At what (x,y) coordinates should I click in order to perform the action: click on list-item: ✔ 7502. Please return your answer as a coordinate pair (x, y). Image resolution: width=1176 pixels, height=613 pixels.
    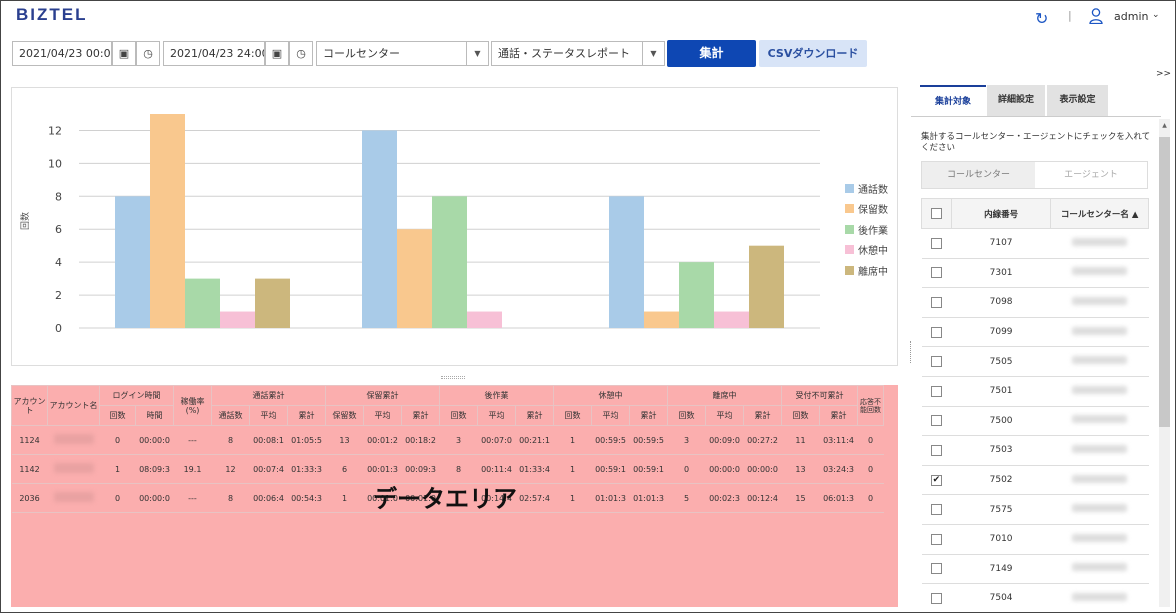
    Looking at the image, I should click on (1035, 480).